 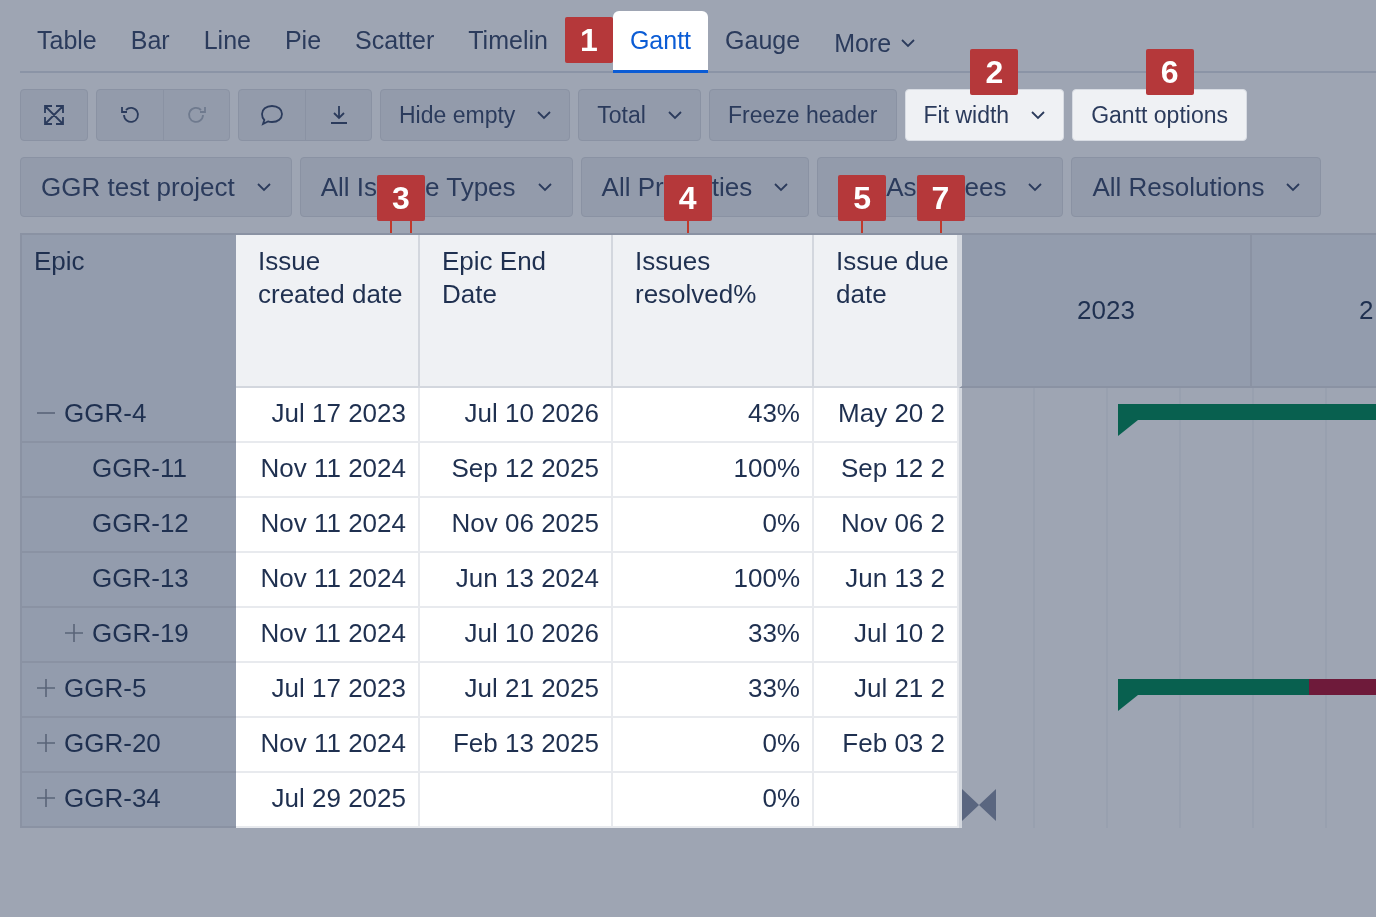 I want to click on row-header: GGR-13, so click(x=128, y=580).